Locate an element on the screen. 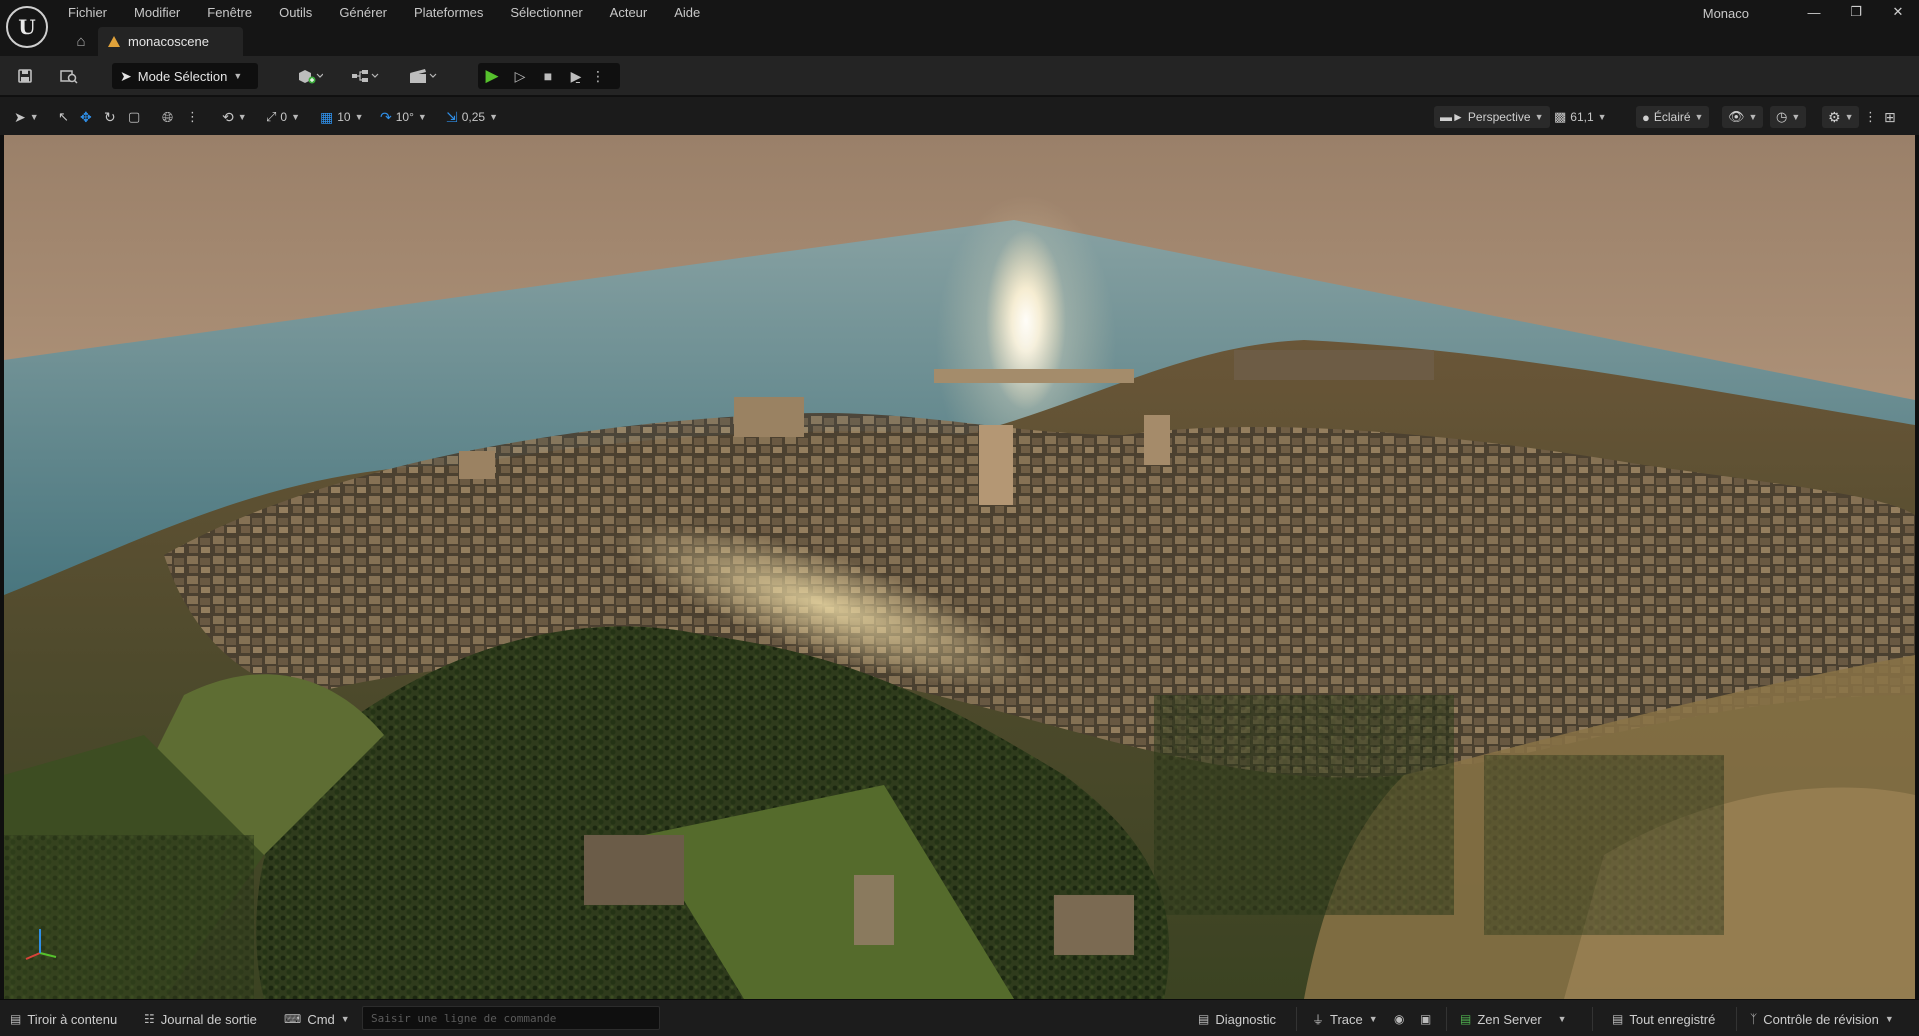 This screenshot has width=1919, height=1036. cursor-icon: ➤ is located at coordinates (126, 75).